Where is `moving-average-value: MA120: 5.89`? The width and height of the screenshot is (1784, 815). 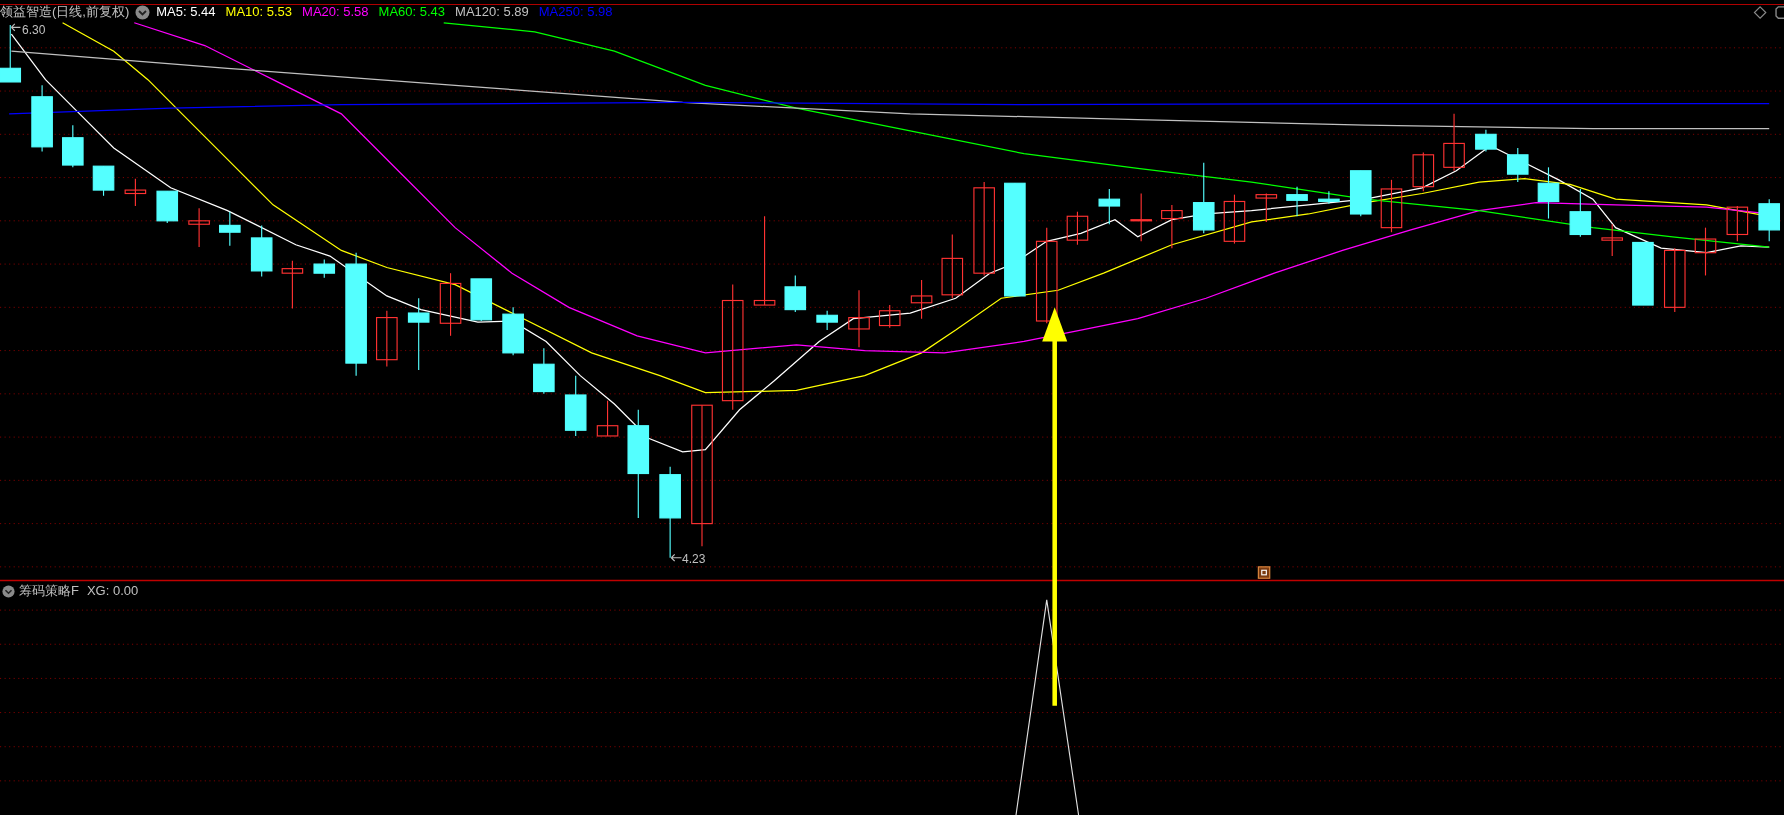
moving-average-value: MA120: 5.89 is located at coordinates (492, 12).